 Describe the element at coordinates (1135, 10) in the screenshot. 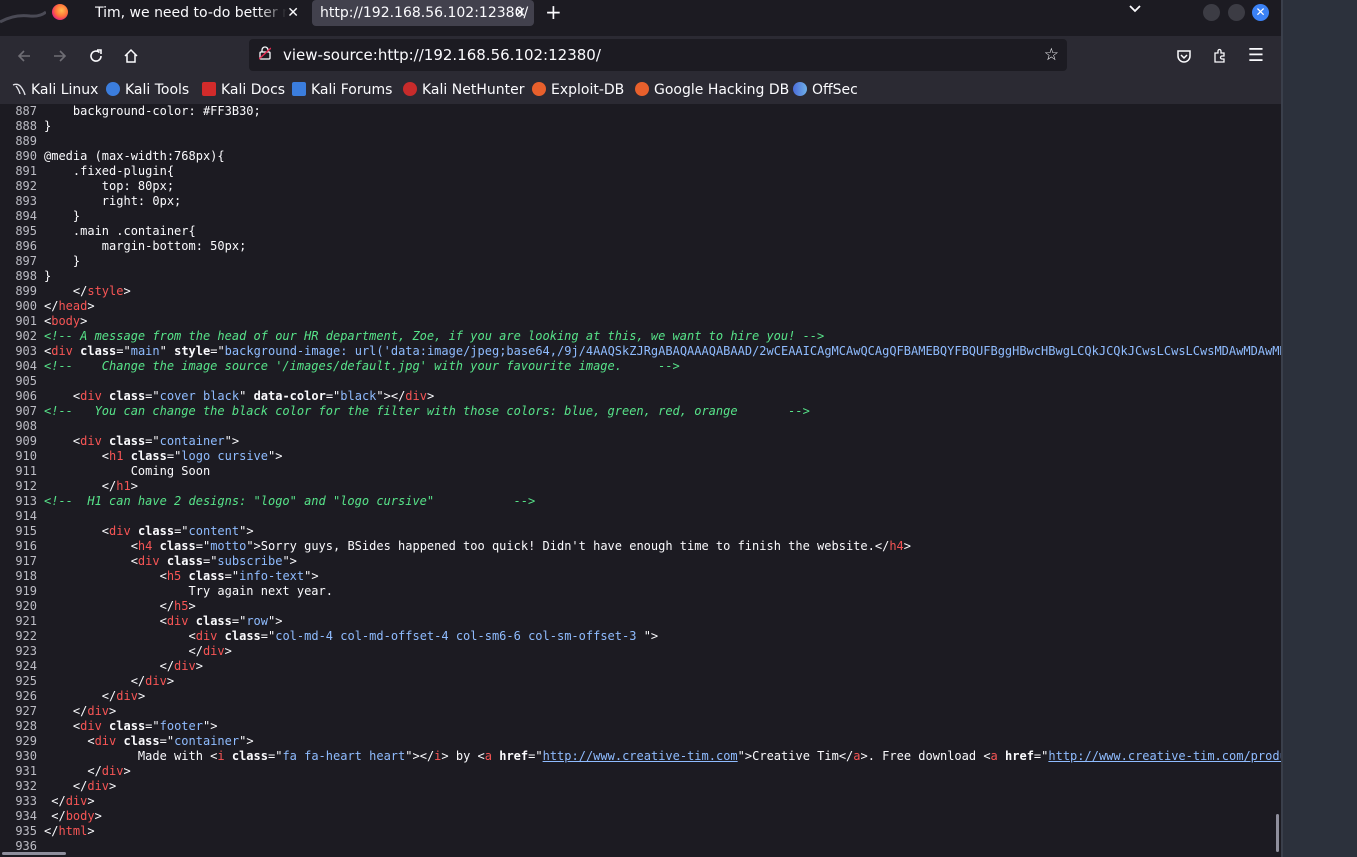

I see `list-all-tabs-chevron-icon` at that location.